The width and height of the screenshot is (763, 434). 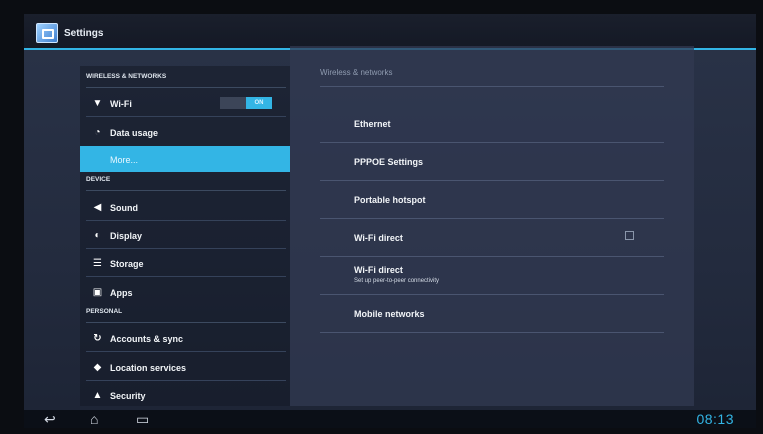 What do you see at coordinates (148, 368) in the screenshot?
I see `sidebar-item-label: Location services` at bounding box center [148, 368].